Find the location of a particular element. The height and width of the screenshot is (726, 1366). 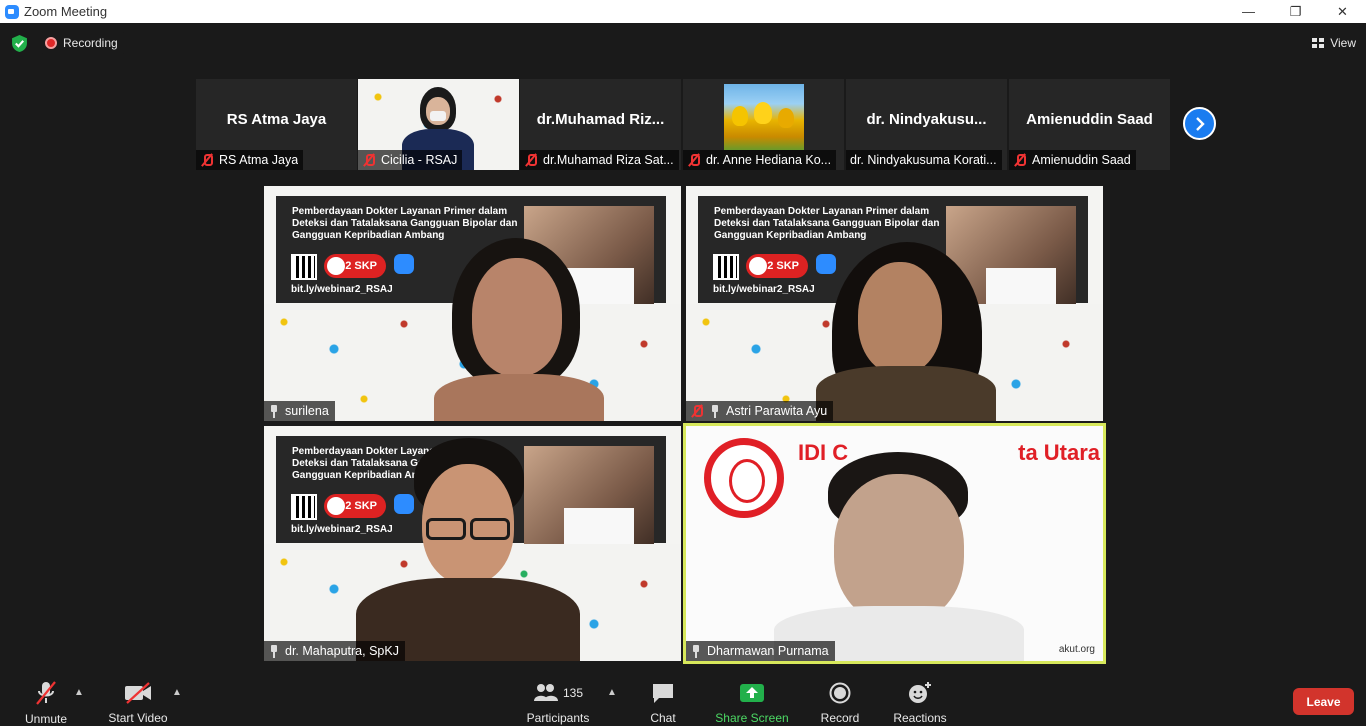

leave-button: Leave is located at coordinates (1323, 701).